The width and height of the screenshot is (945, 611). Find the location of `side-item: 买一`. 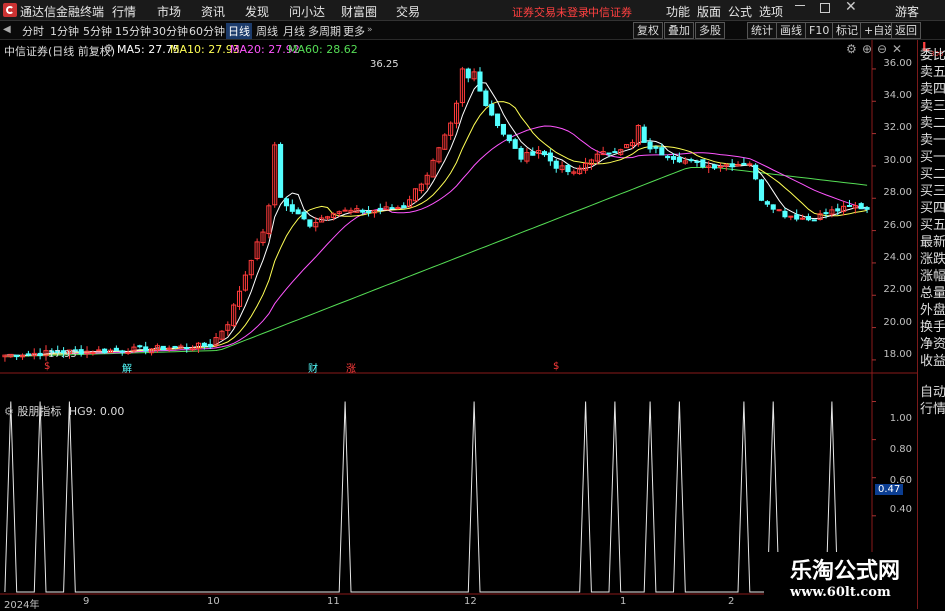

side-item: 买一 is located at coordinates (932, 157).